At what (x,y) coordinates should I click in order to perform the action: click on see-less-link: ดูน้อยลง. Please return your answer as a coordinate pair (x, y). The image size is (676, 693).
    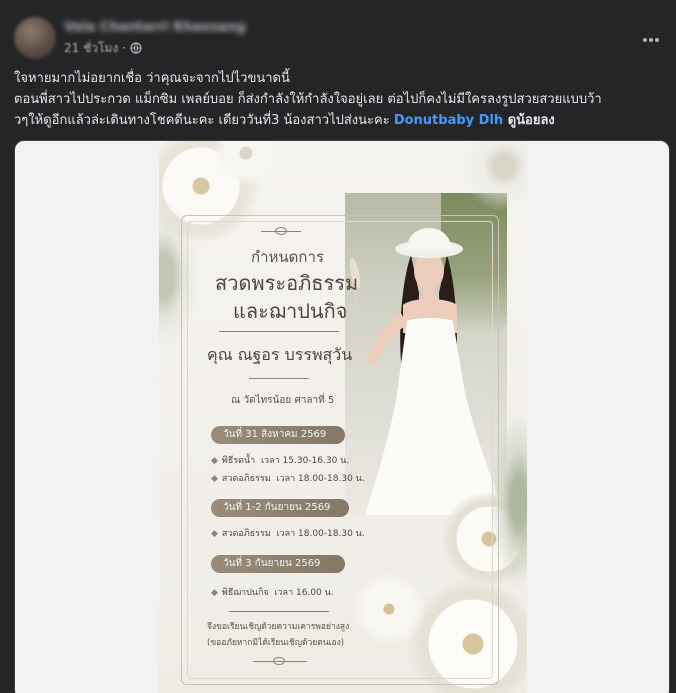
    Looking at the image, I should click on (529, 120).